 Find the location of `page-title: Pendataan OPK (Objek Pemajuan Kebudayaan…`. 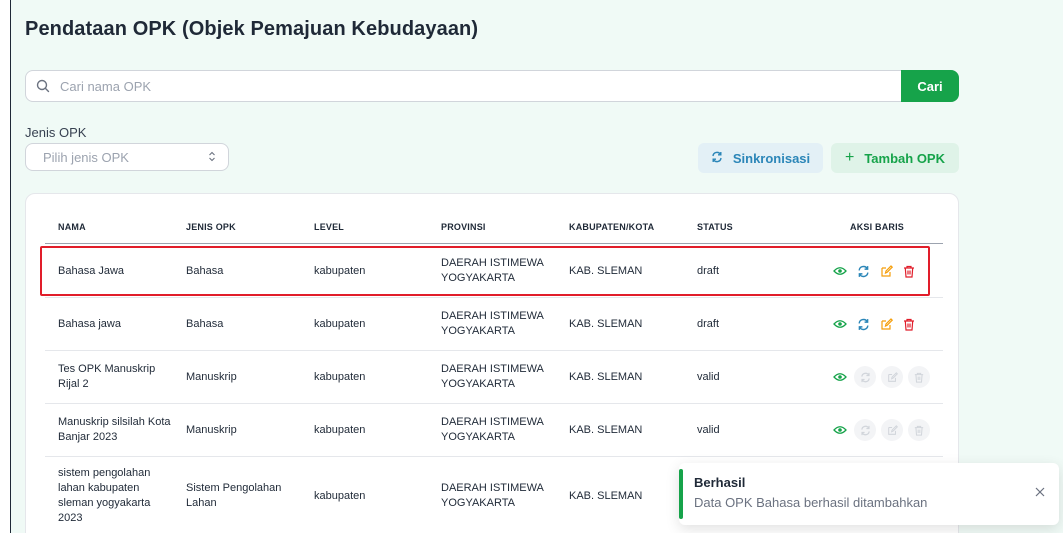

page-title: Pendataan OPK (Objek Pemajuan Kebudayaan… is located at coordinates (252, 29).